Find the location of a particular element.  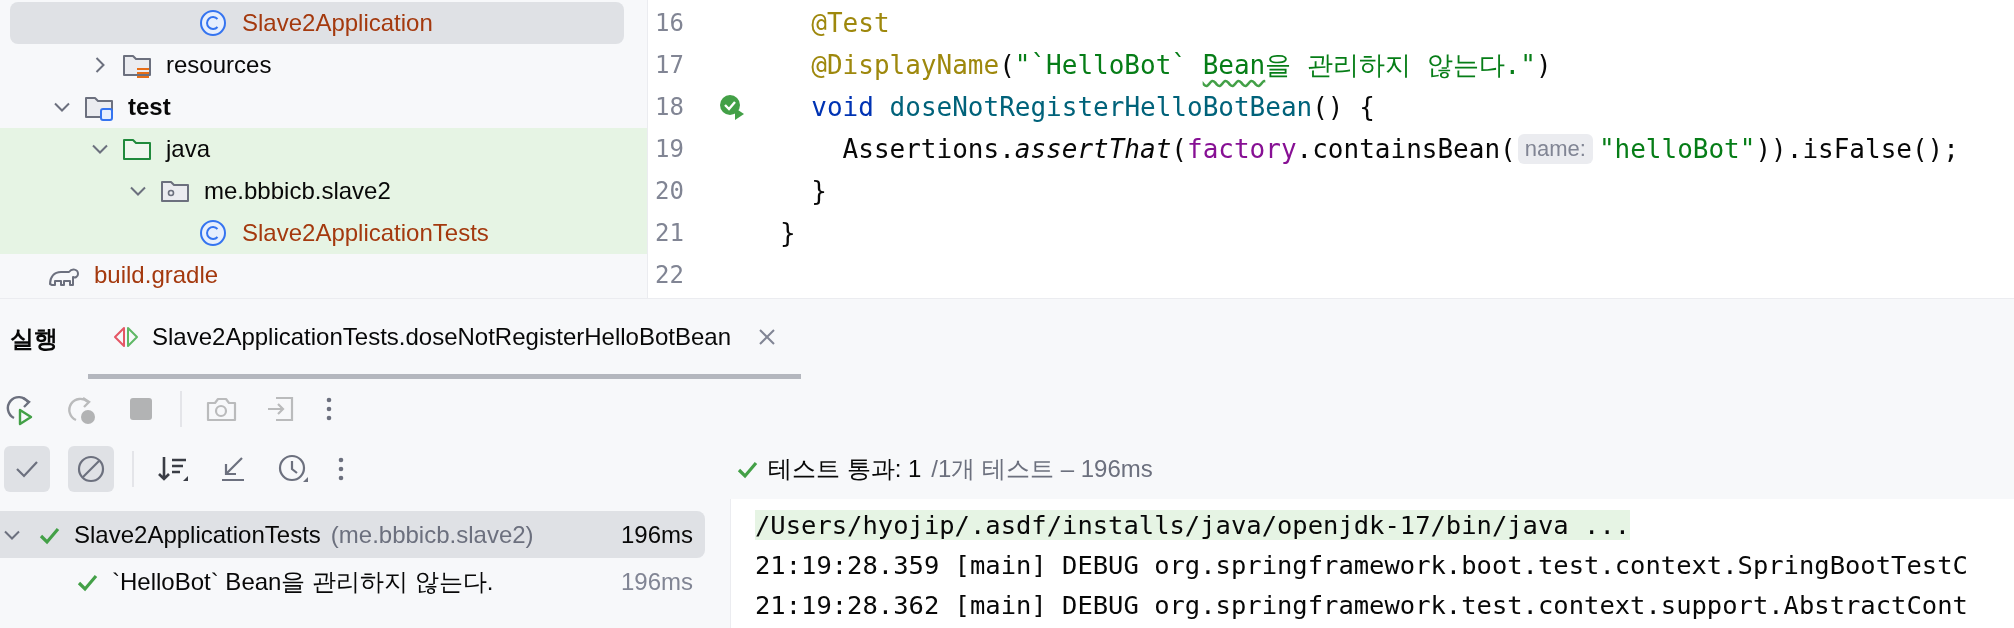

code-line: Assertions.assertThat(factory.containsBean( is located at coordinates (1179, 149).